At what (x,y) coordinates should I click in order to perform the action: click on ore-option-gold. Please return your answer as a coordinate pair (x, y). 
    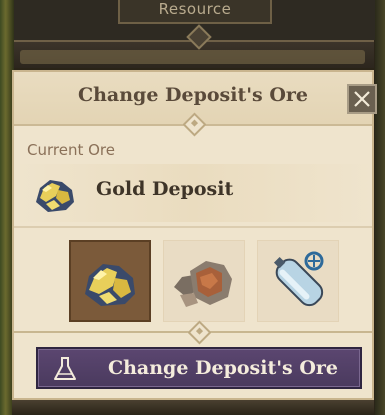
    Looking at the image, I should click on (110, 281).